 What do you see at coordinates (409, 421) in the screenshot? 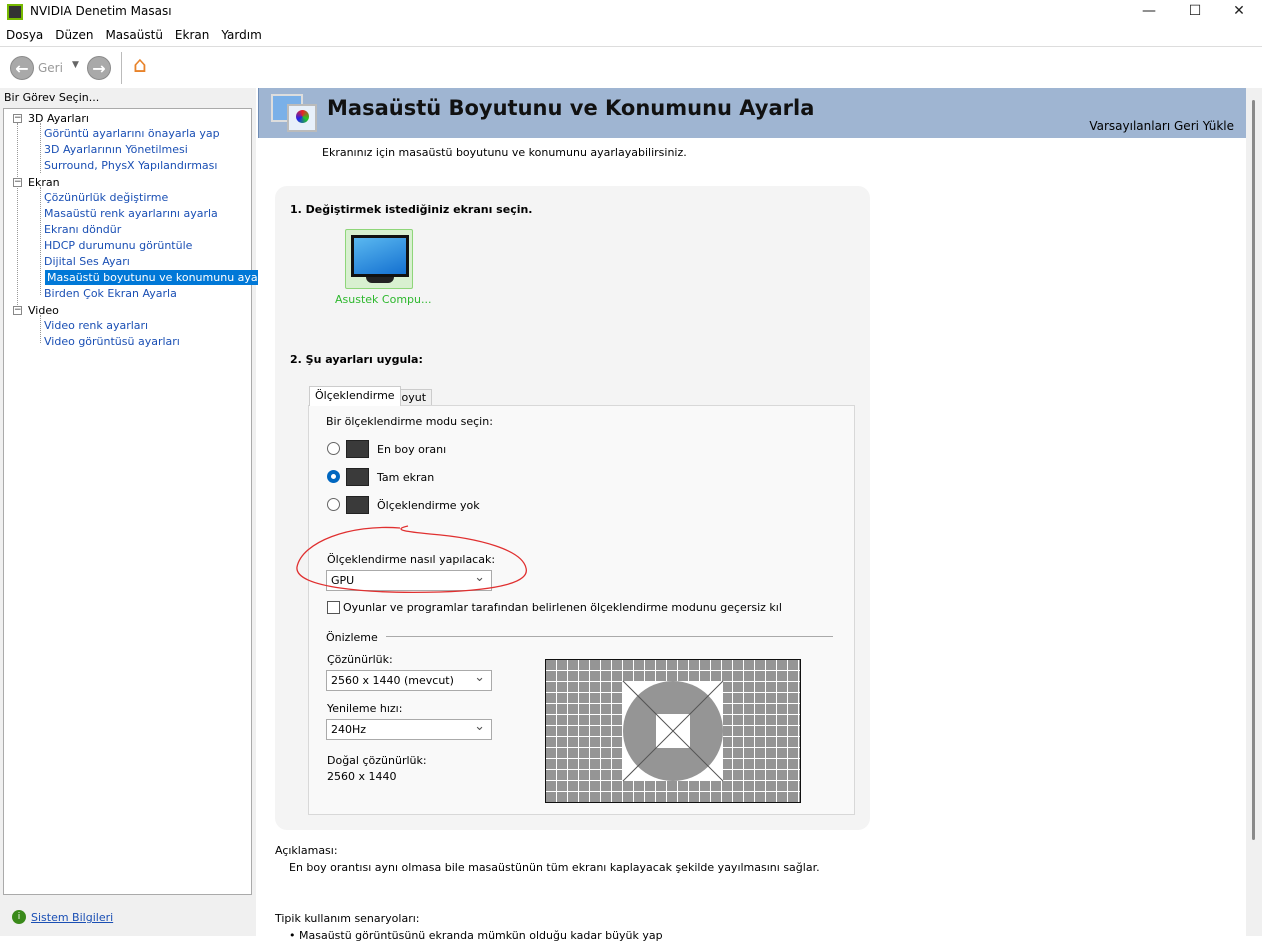
I see `mode-prompt: Bir ölçeklendirme modu seçin:` at bounding box center [409, 421].